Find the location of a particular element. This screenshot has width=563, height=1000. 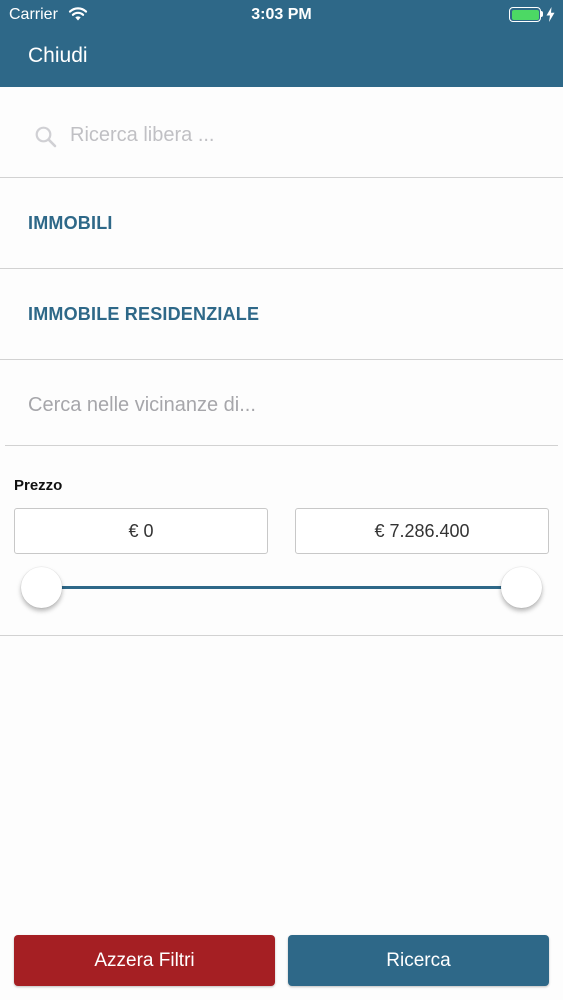

status-time: 3:03 PM is located at coordinates (281, 14).